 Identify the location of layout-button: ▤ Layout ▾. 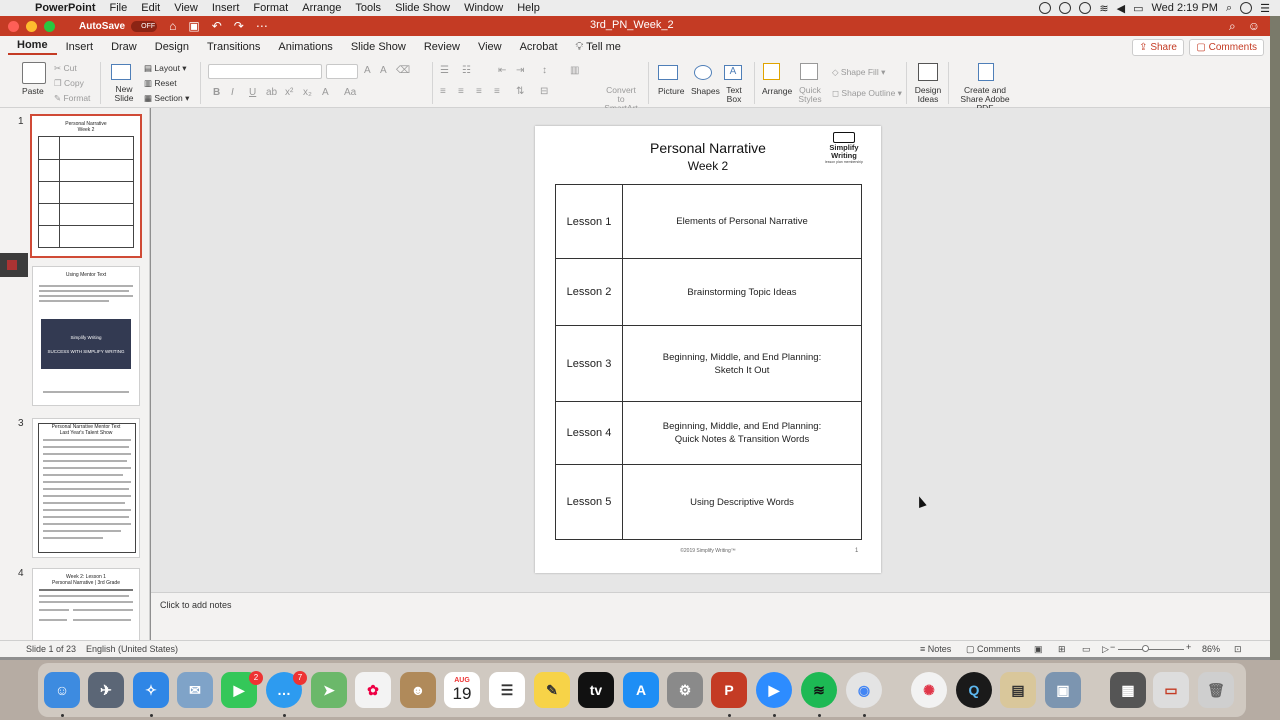
(165, 68).